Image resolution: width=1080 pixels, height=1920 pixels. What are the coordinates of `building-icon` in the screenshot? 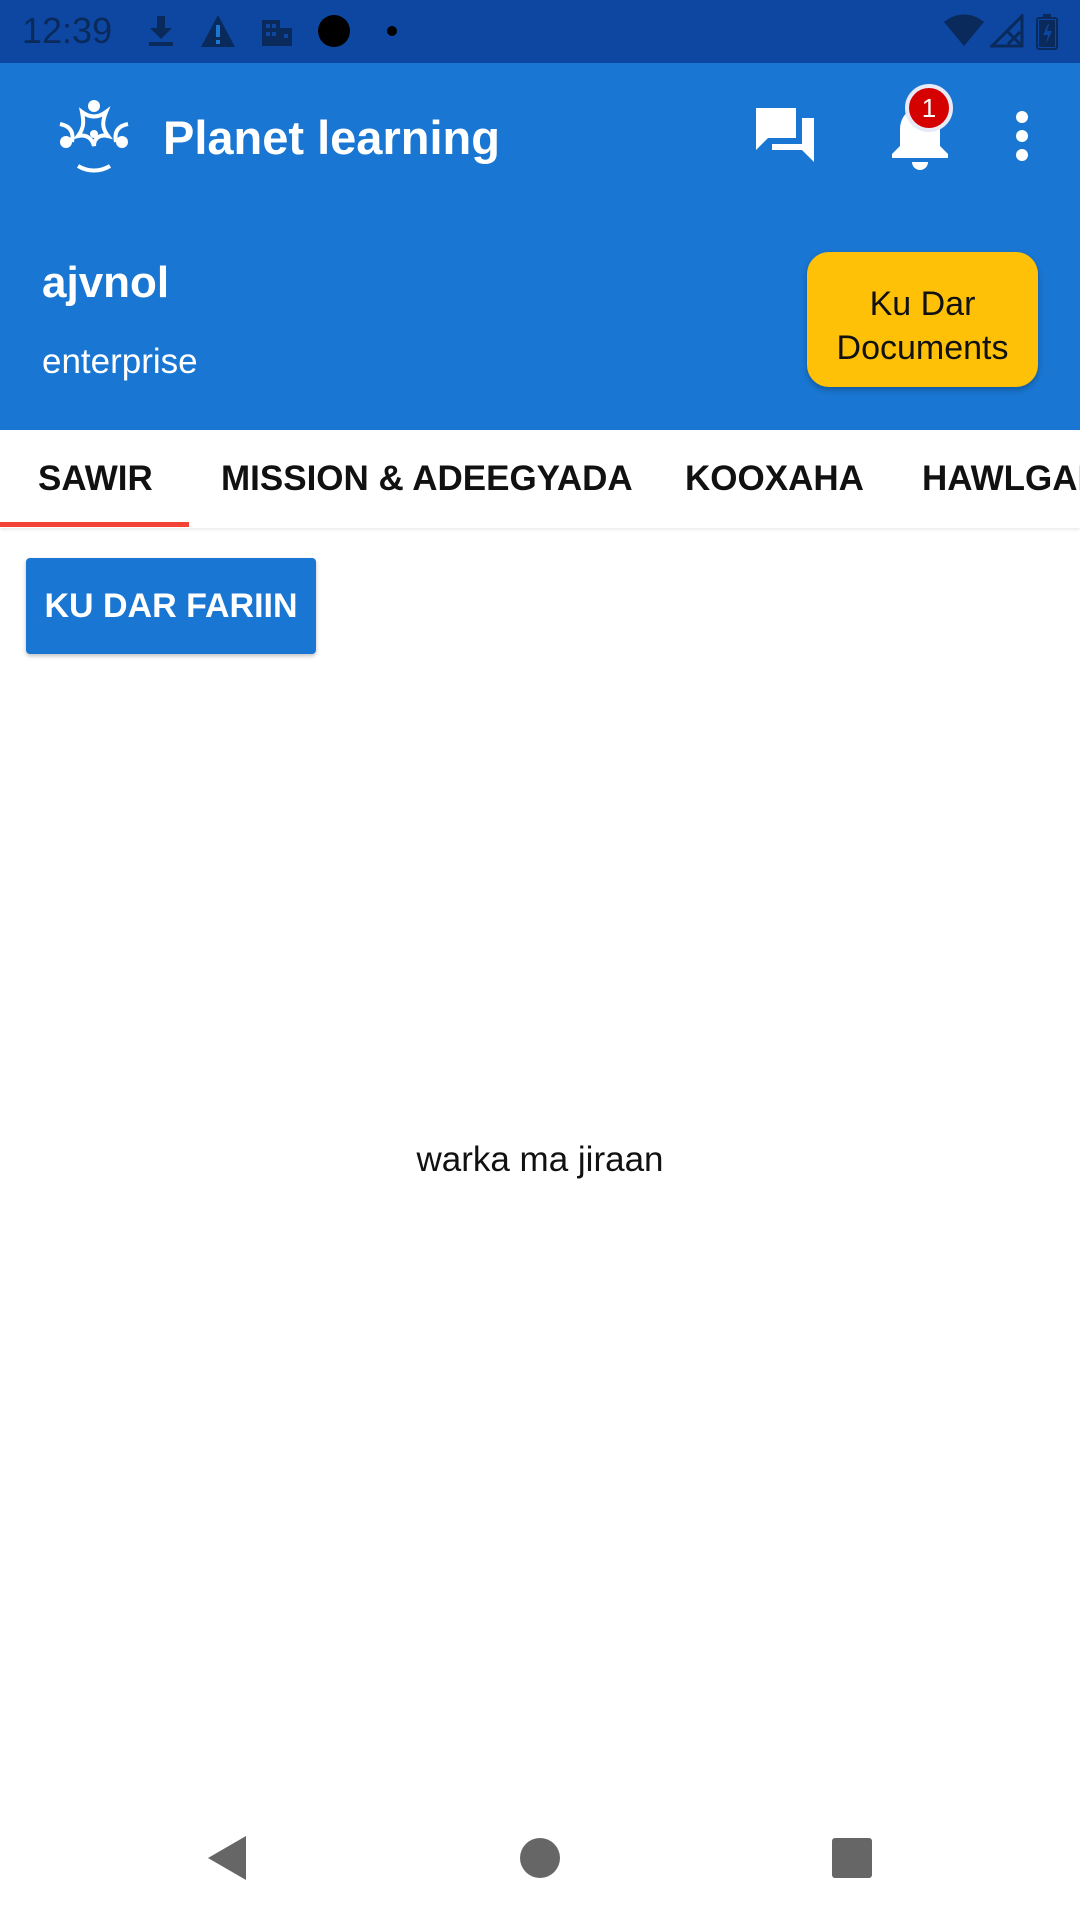 It's located at (277, 33).